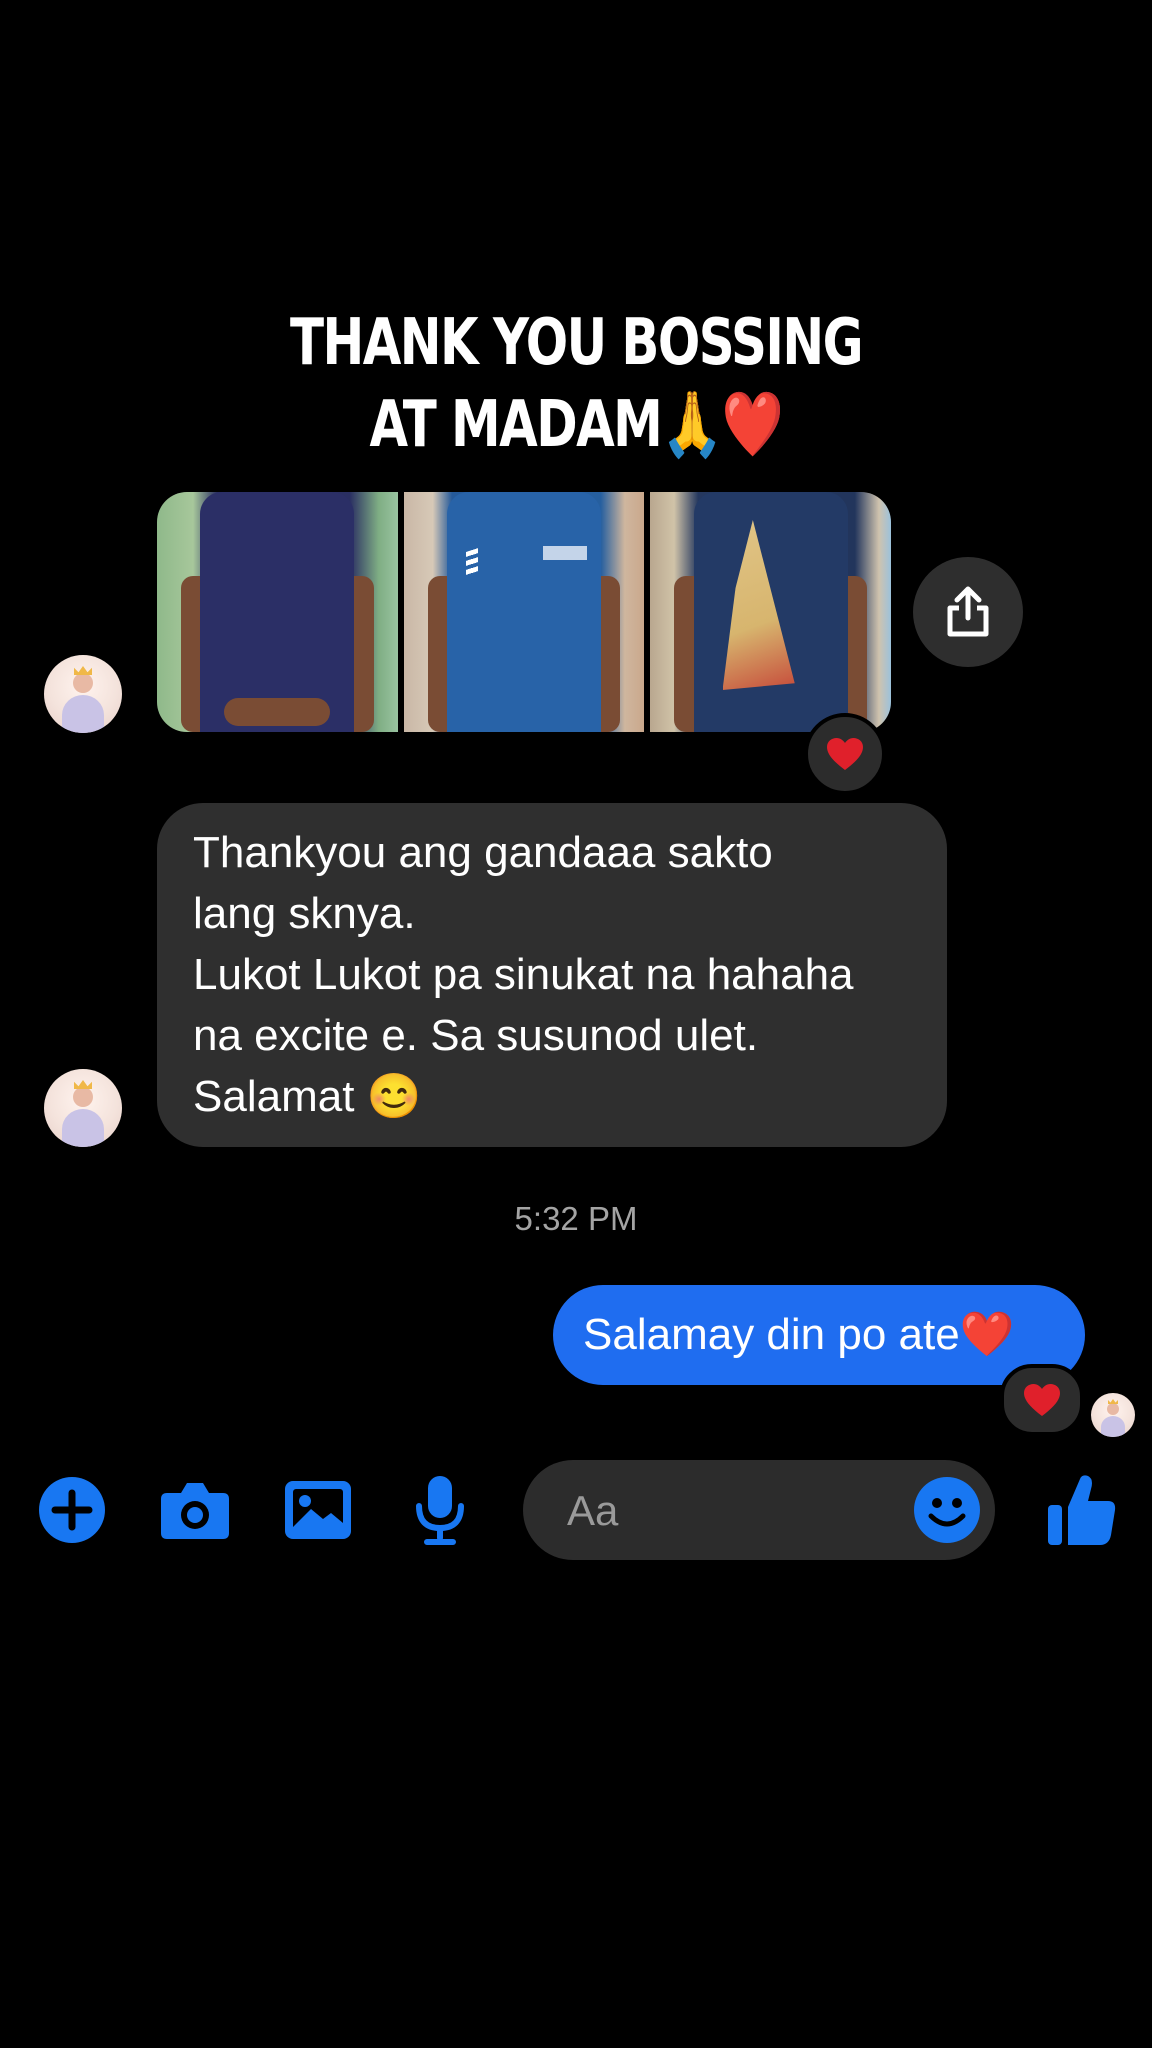 The height and width of the screenshot is (2048, 1152). I want to click on voice-button, so click(440, 1510).